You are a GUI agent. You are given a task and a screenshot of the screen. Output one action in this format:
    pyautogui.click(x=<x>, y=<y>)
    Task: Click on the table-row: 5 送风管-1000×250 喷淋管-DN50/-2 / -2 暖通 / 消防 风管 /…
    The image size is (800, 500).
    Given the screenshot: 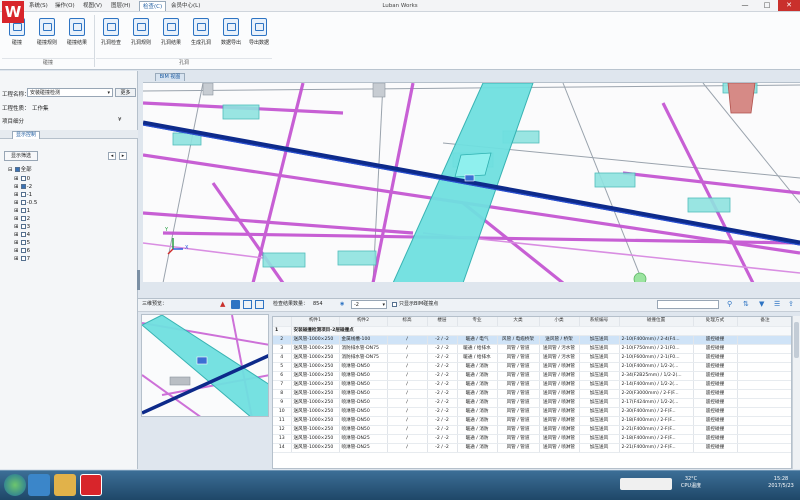 What is the action you would take?
    pyautogui.click(x=532, y=367)
    